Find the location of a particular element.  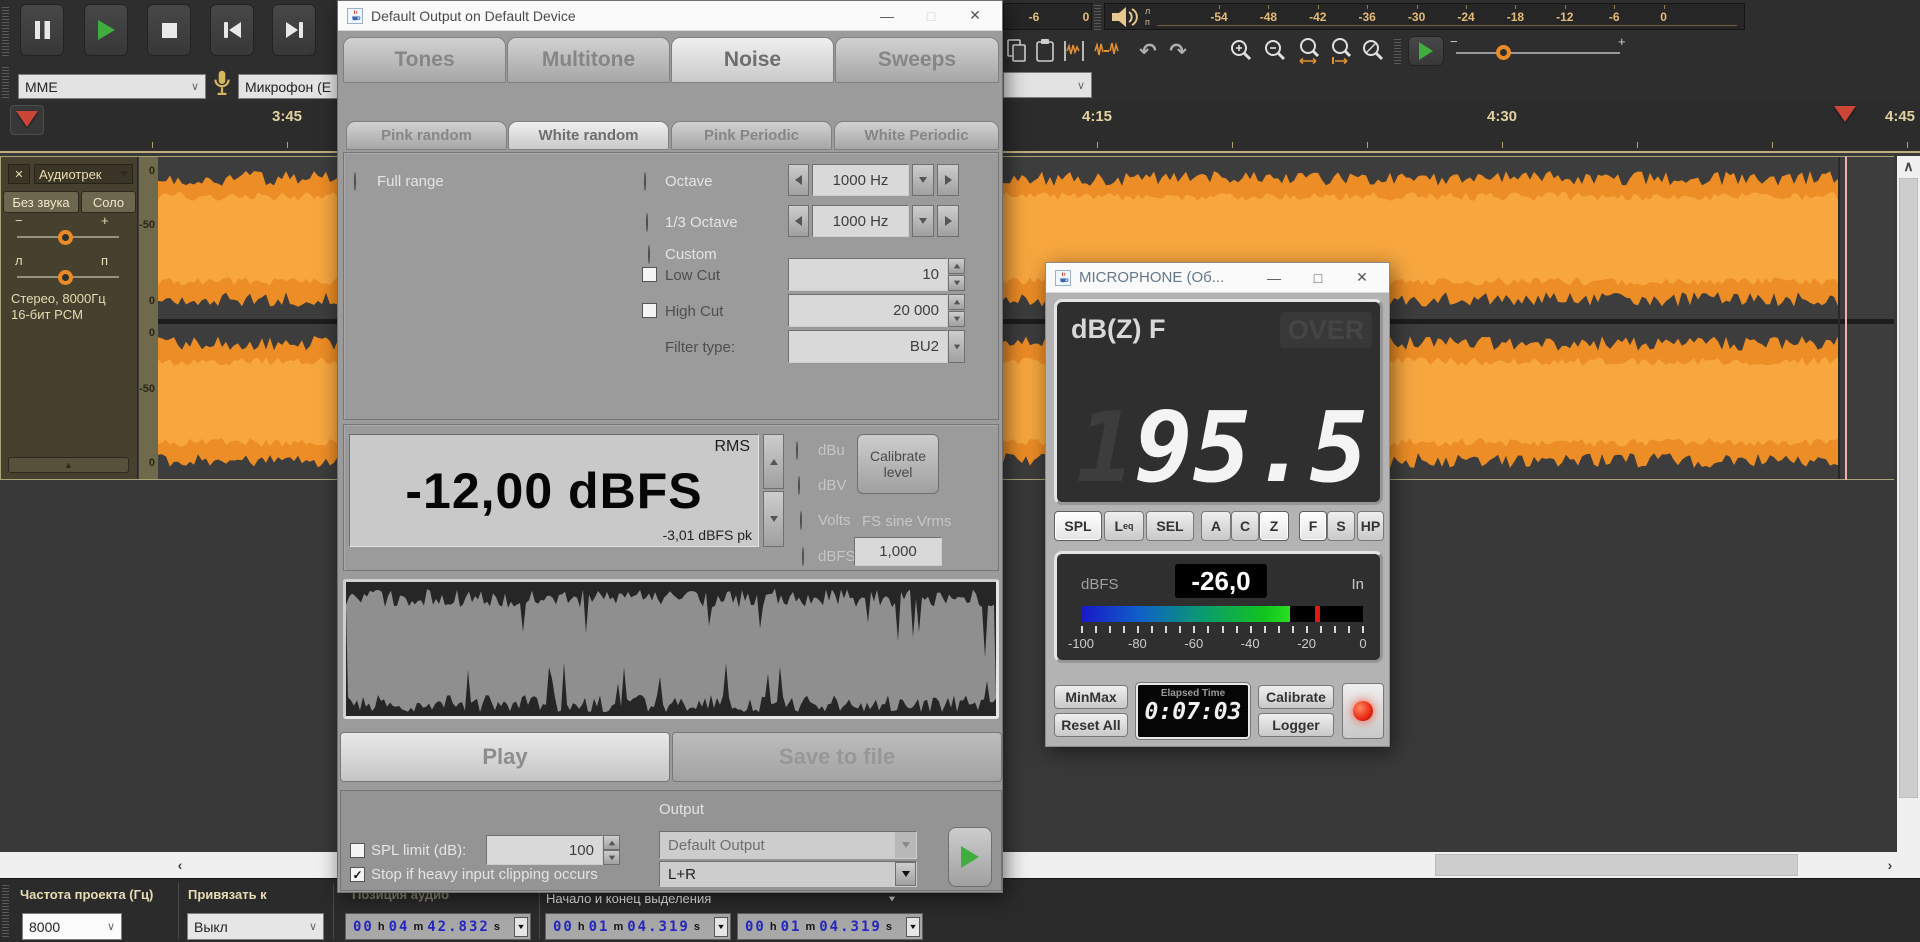

copy-button is located at coordinates (1017, 51).